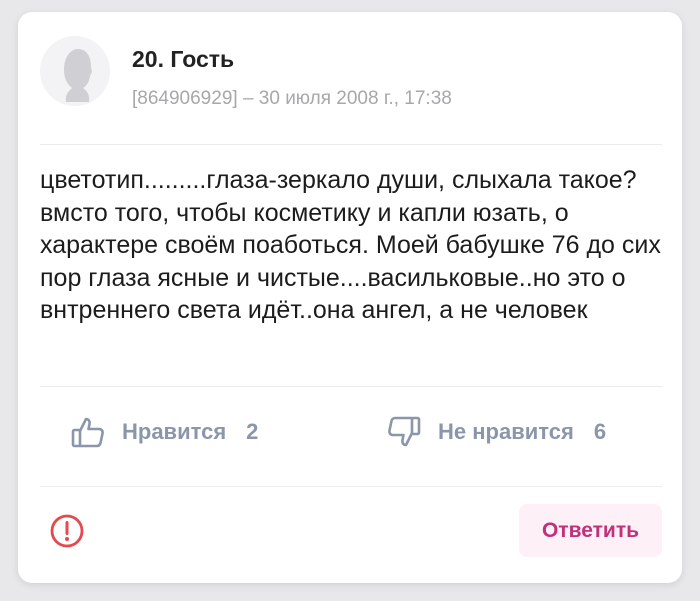 The height and width of the screenshot is (601, 700). Describe the element at coordinates (292, 98) in the screenshot. I see `comment-meta: [864906929] – 30 июля 2008 г., 17:38` at that location.